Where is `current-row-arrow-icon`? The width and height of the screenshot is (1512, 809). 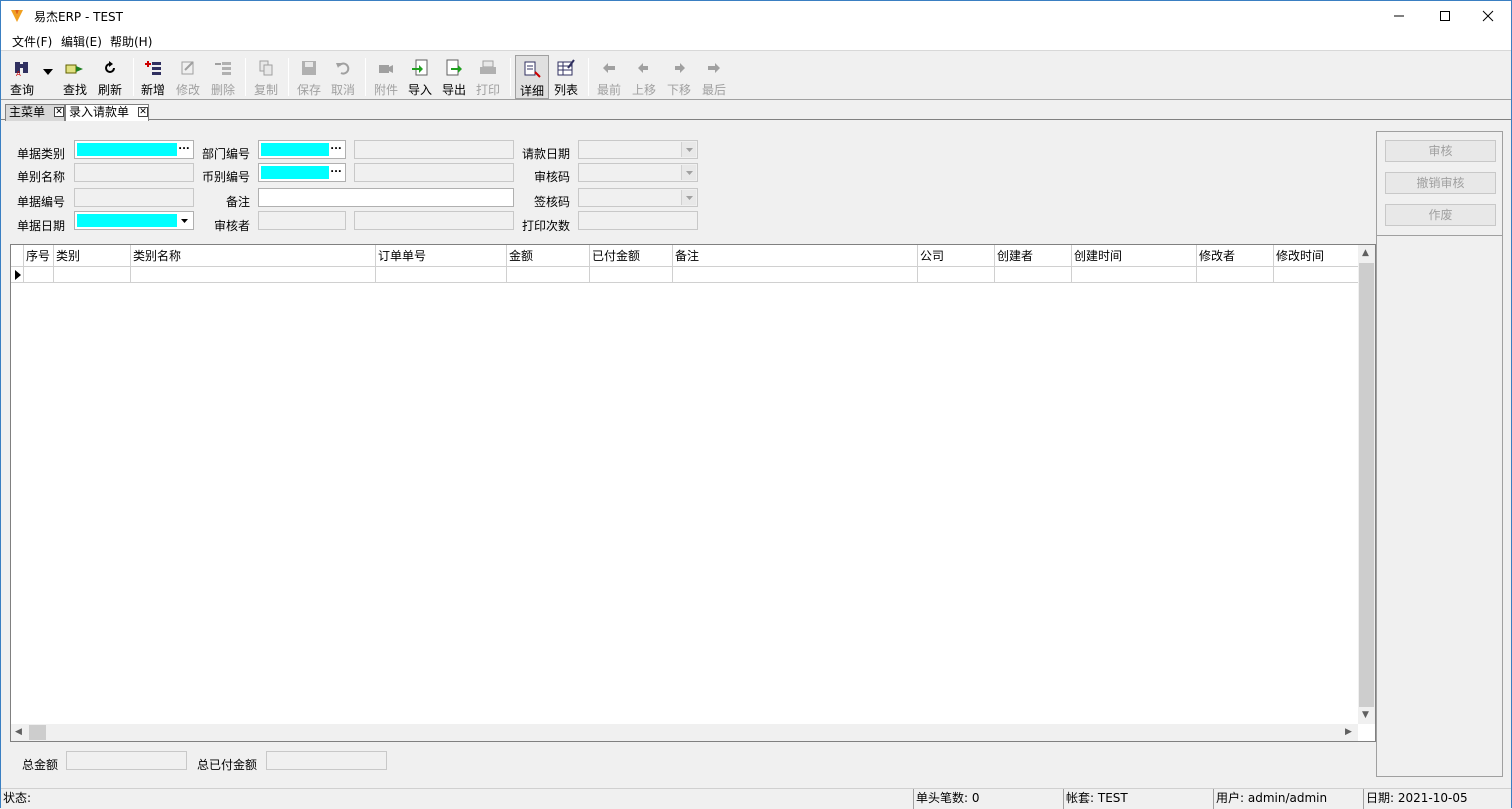
current-row-arrow-icon is located at coordinates (18, 275).